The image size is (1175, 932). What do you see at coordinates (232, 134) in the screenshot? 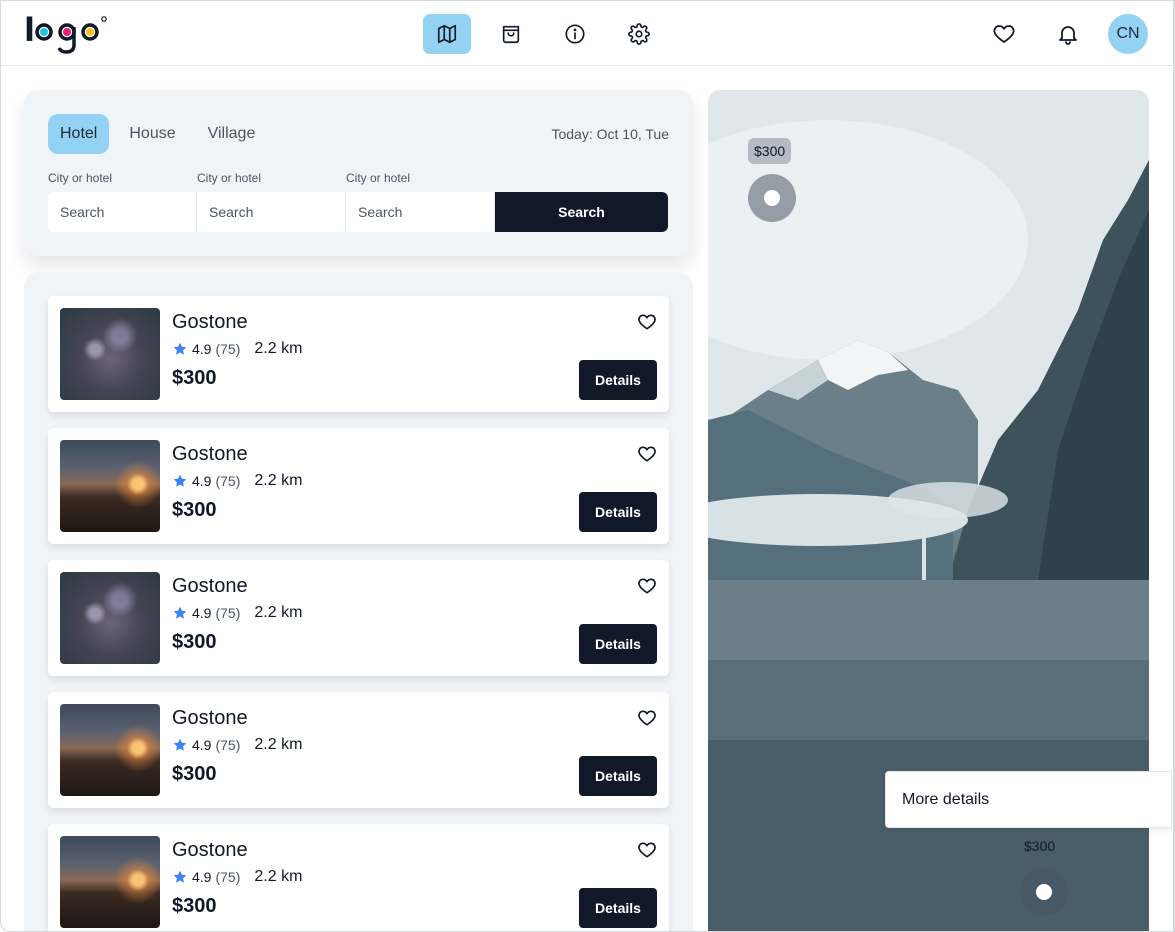
I see `tab-village: Village` at bounding box center [232, 134].